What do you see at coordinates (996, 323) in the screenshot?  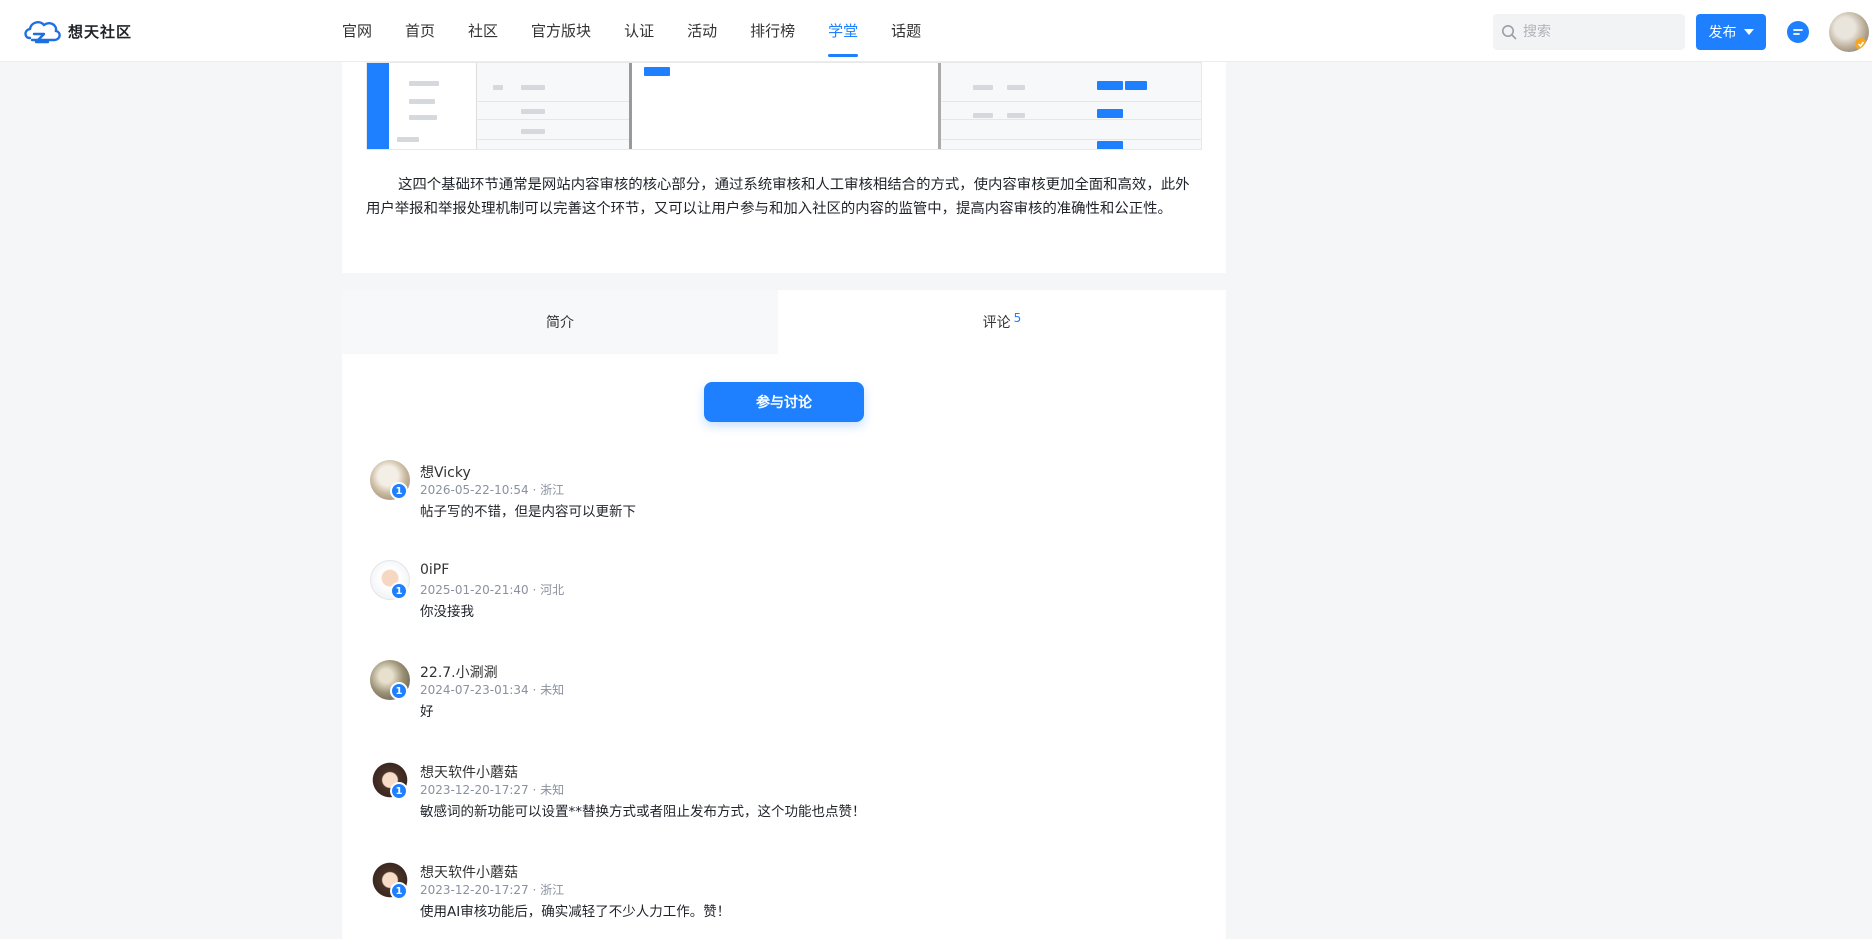 I see `tab-comments-label: 评论` at bounding box center [996, 323].